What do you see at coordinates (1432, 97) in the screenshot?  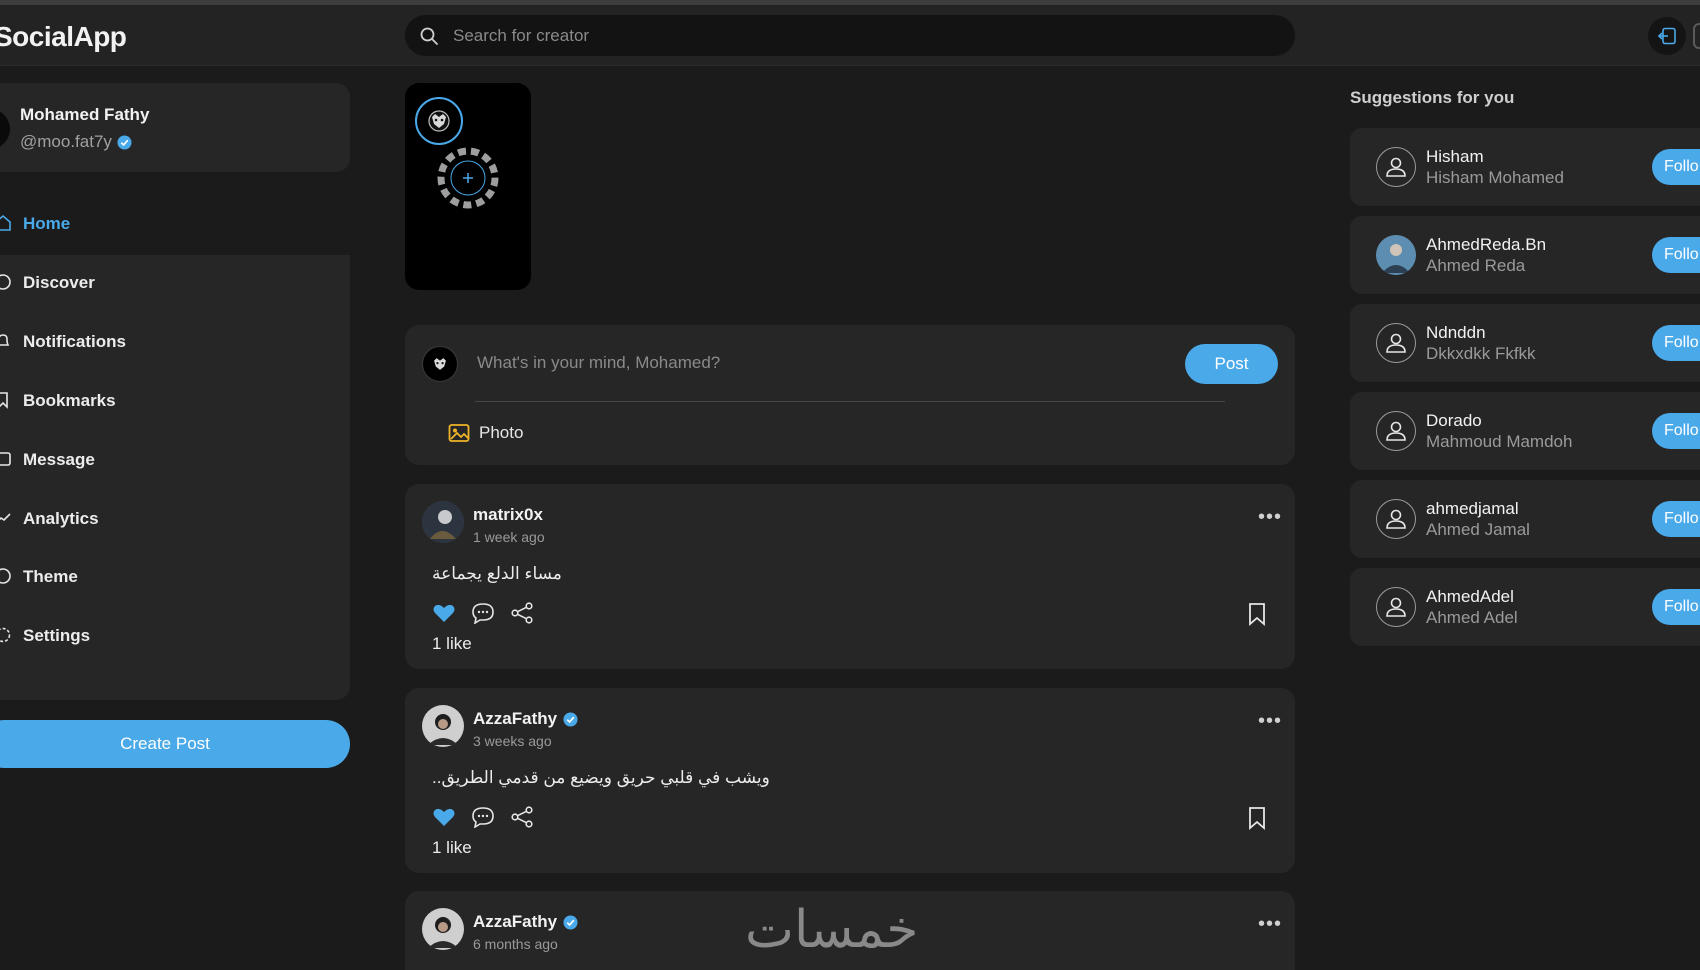 I see `suggestions-title: Suggestions for you` at bounding box center [1432, 97].